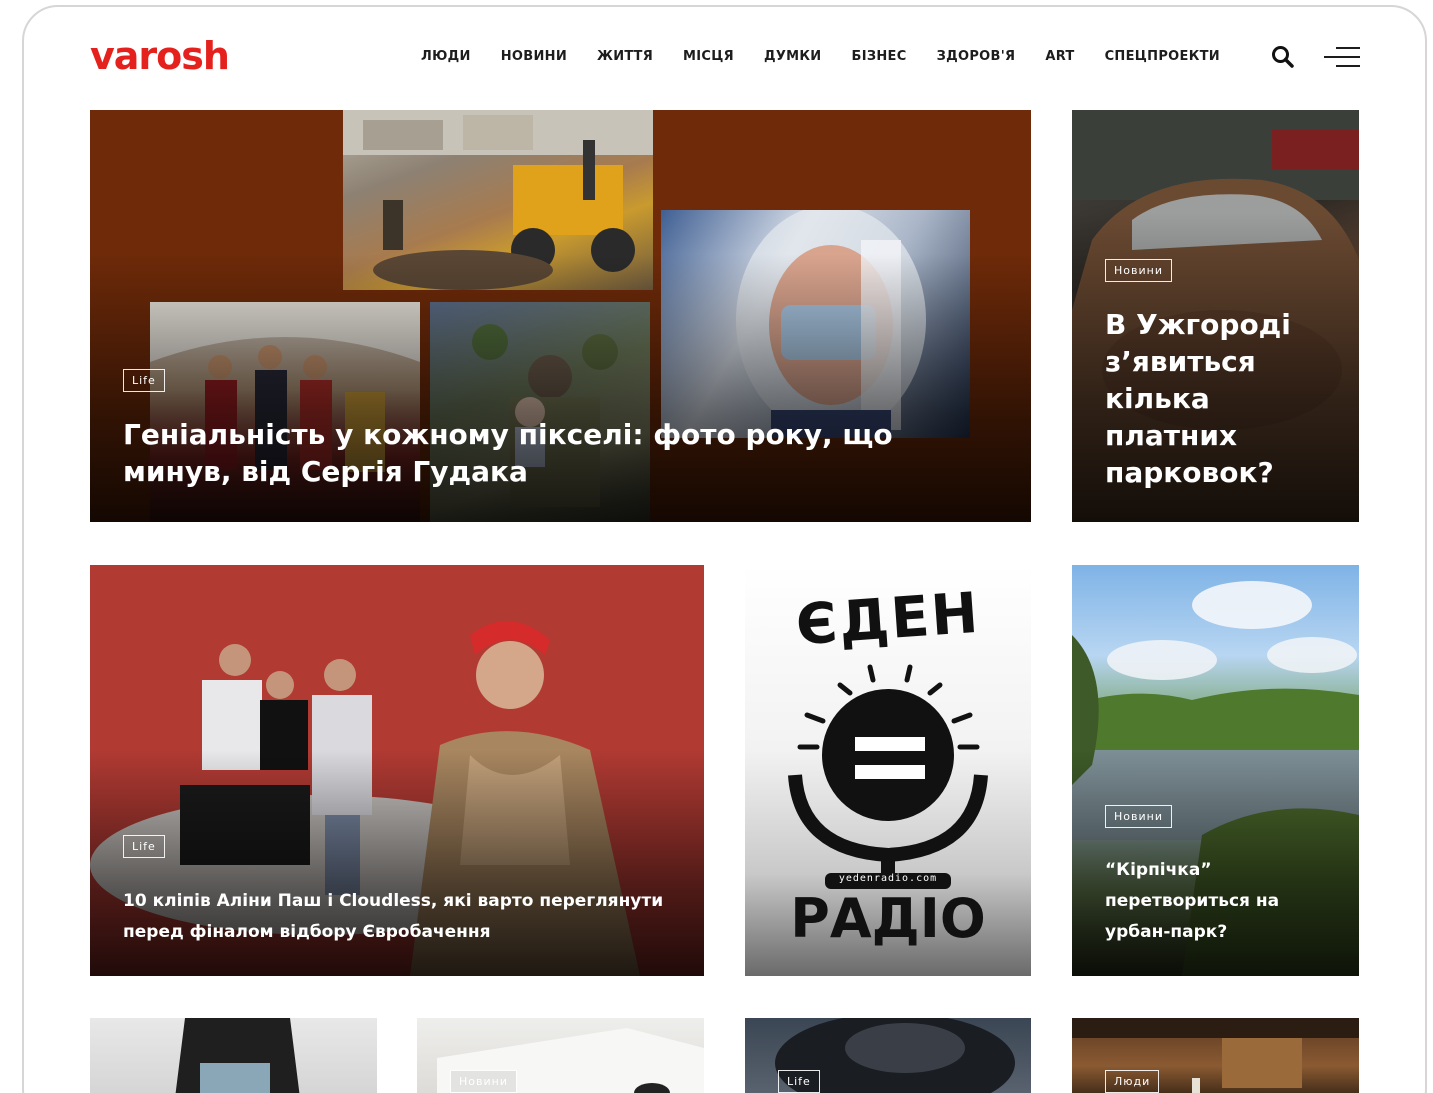 Image resolution: width=1433 pixels, height=1093 pixels. I want to click on category-tag: Люди, so click(1132, 1081).